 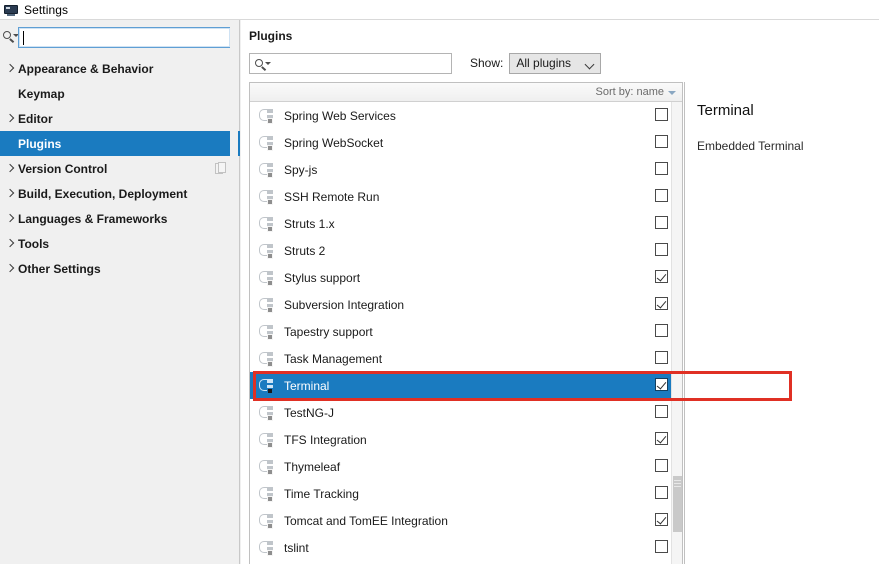 What do you see at coordinates (466, 169) in the screenshot?
I see `plugin-row: Spy-js` at bounding box center [466, 169].